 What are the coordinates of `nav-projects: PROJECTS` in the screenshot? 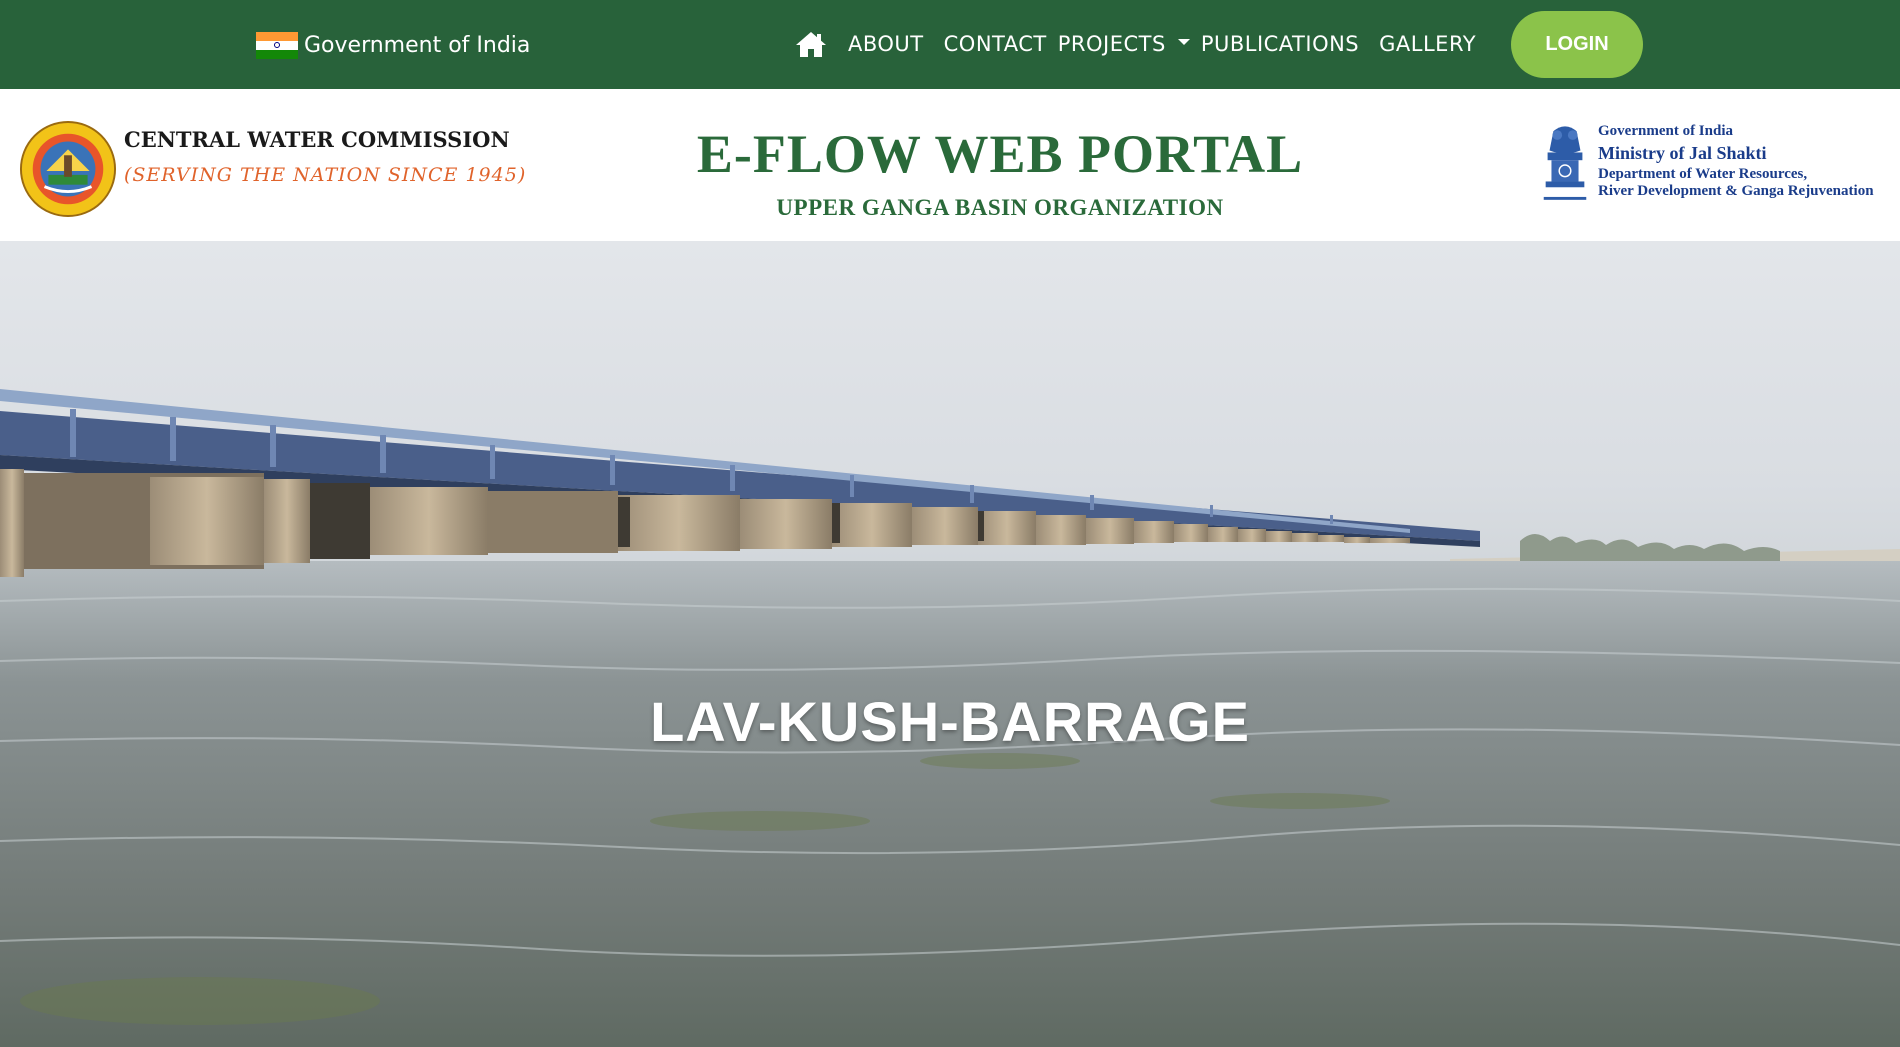 It's located at (1124, 44).